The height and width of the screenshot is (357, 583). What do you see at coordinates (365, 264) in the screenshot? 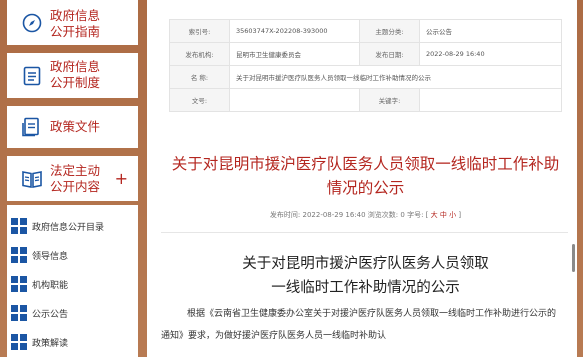
I see `document-heading-line: 关于对昆明市援沪医疗队医务人员领取` at bounding box center [365, 264].